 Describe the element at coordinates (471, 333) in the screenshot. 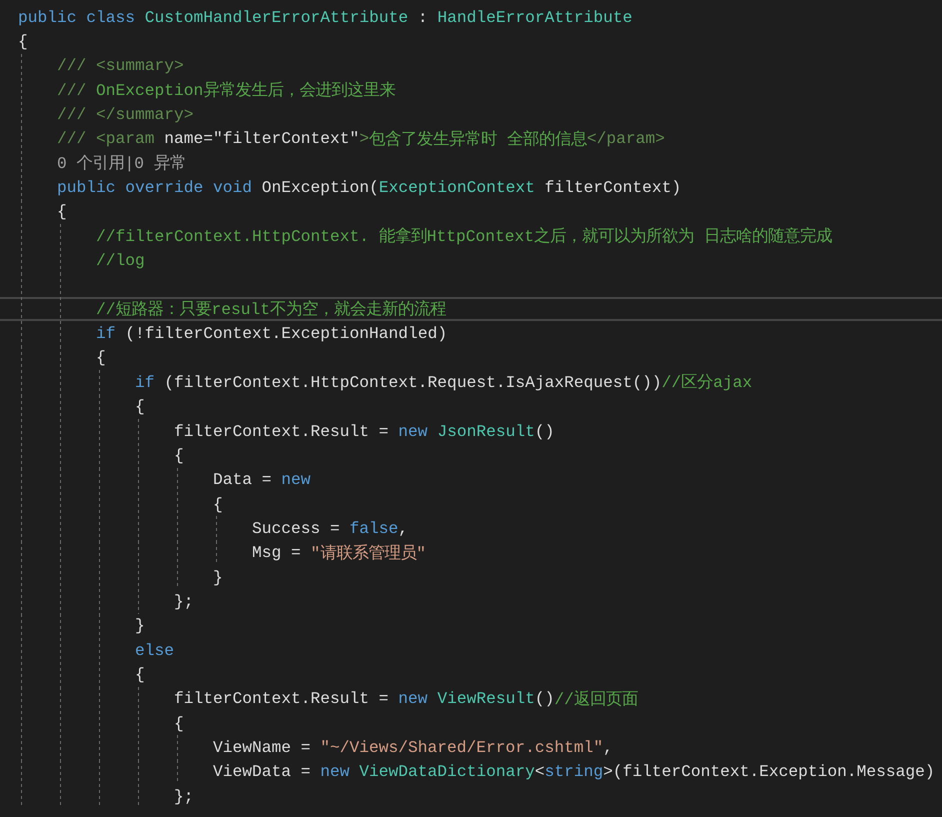

I see `code-line: if (!filterContext.ExceptionHandled)` at that location.